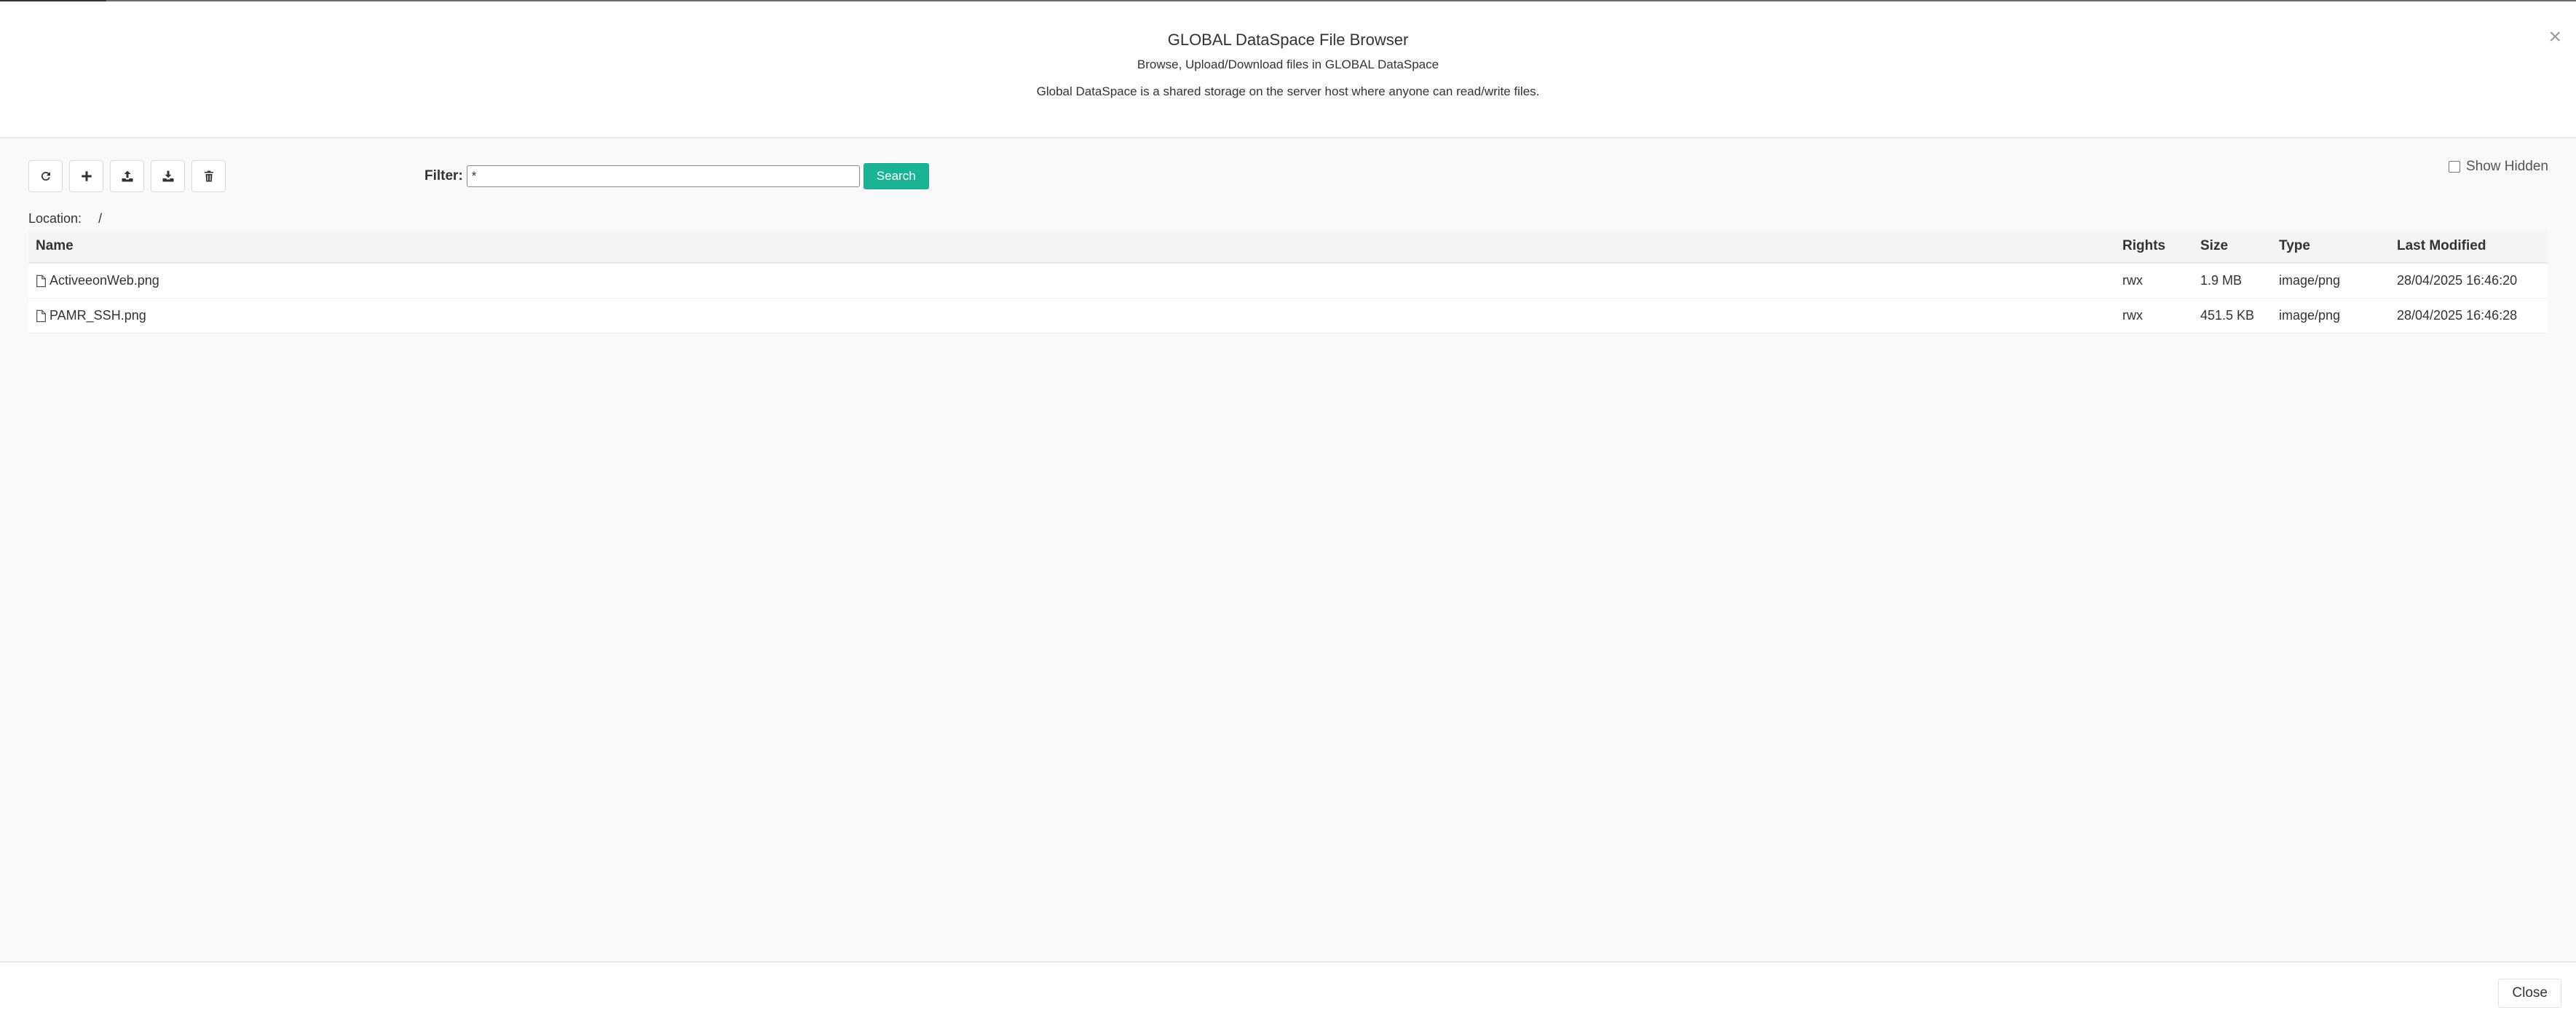 This screenshot has height=1018, width=2576. What do you see at coordinates (2221, 281) in the screenshot?
I see `file-size: 1.9 MB` at bounding box center [2221, 281].